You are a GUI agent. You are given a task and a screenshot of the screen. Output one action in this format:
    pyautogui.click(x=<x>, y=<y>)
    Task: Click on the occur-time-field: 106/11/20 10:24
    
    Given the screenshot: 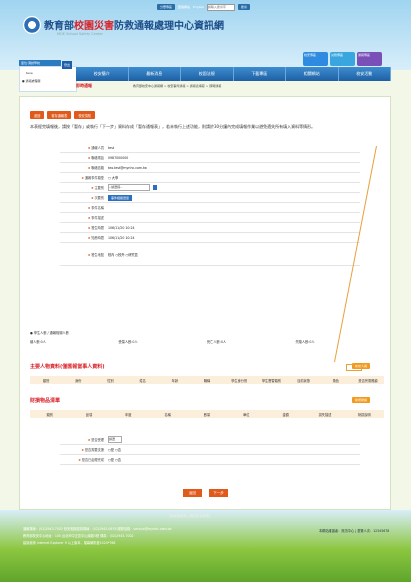 What is the action you would take?
    pyautogui.click(x=121, y=228)
    